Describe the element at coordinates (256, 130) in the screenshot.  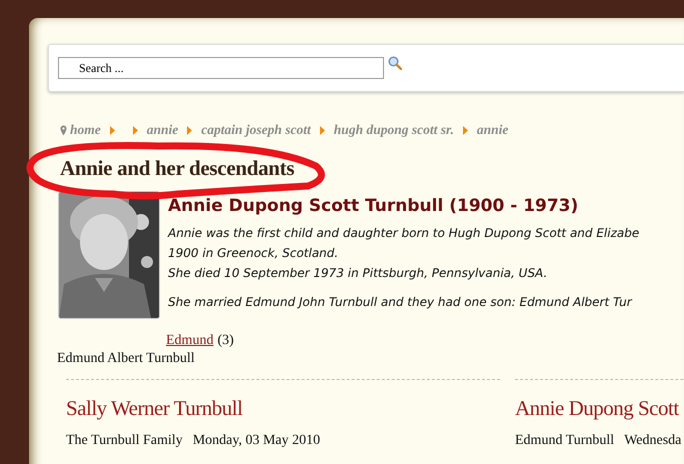
I see `breadcrumb-link: captain joseph scott` at that location.